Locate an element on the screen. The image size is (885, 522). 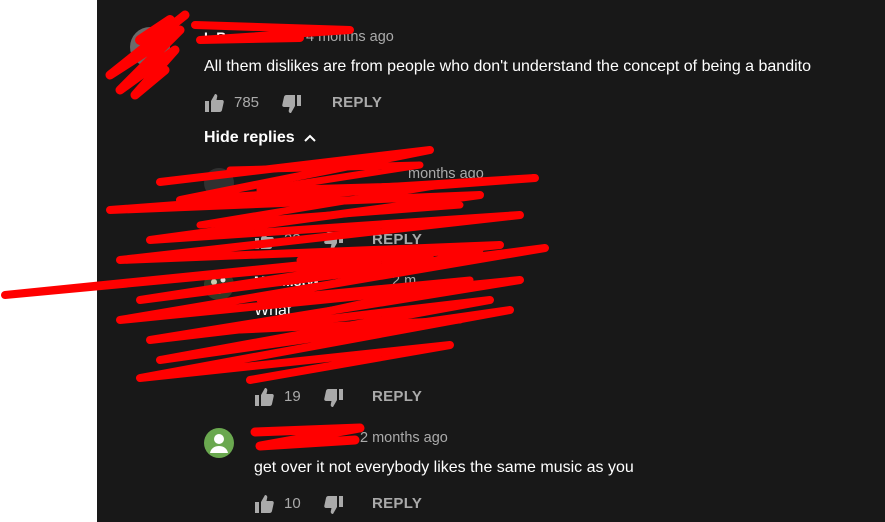
hide-replies-label: Hide replies is located at coordinates (249, 137).